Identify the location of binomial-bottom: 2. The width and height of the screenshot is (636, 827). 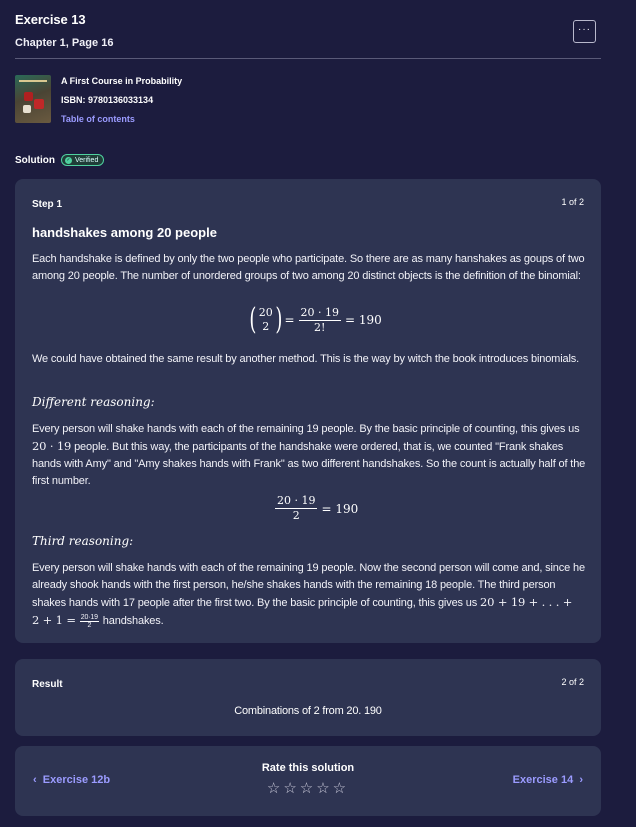
(266, 326).